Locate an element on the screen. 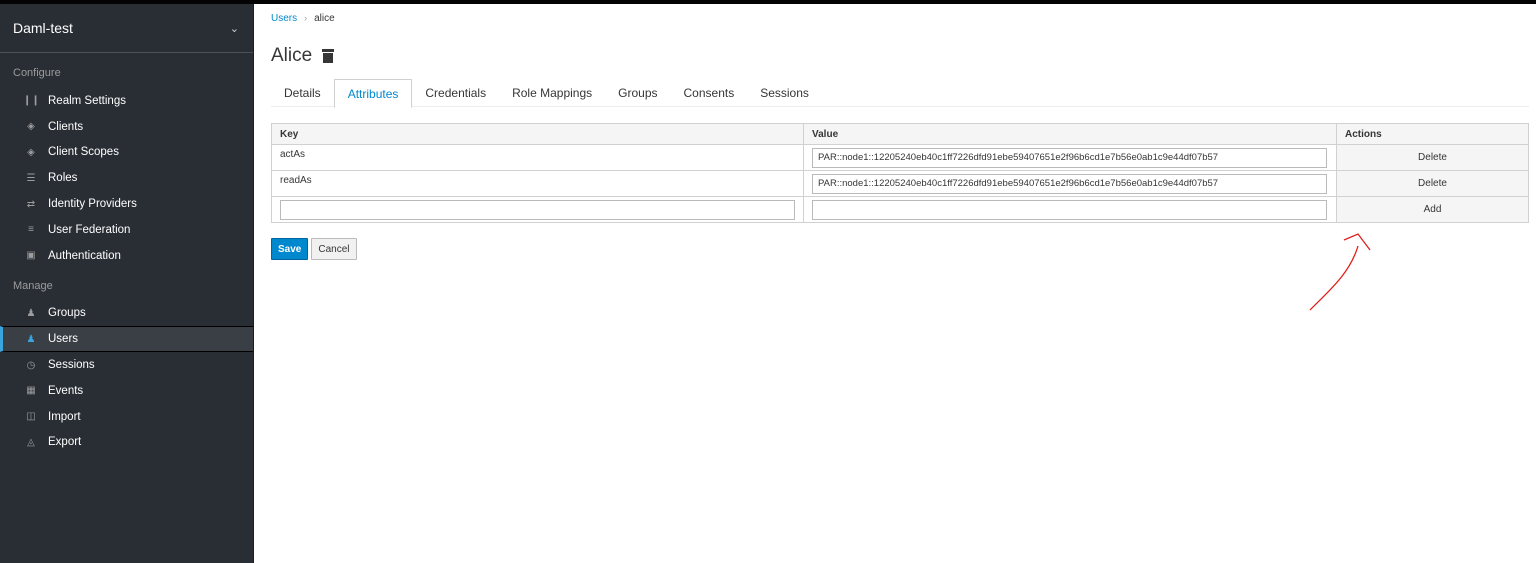 This screenshot has height=563, width=1536. tab-credentials: Credentials is located at coordinates (455, 93).